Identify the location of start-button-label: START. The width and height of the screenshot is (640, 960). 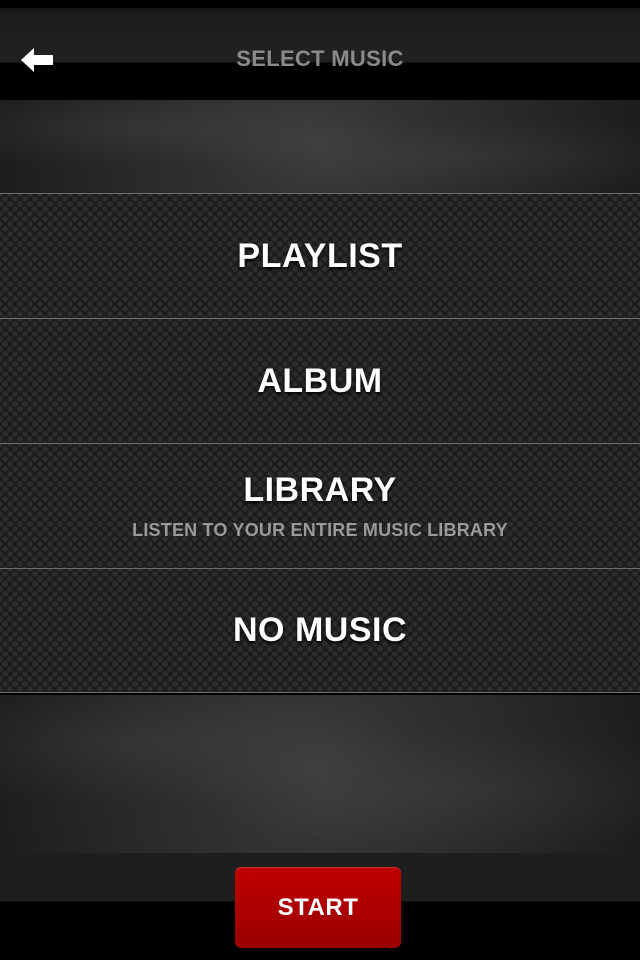
(318, 907).